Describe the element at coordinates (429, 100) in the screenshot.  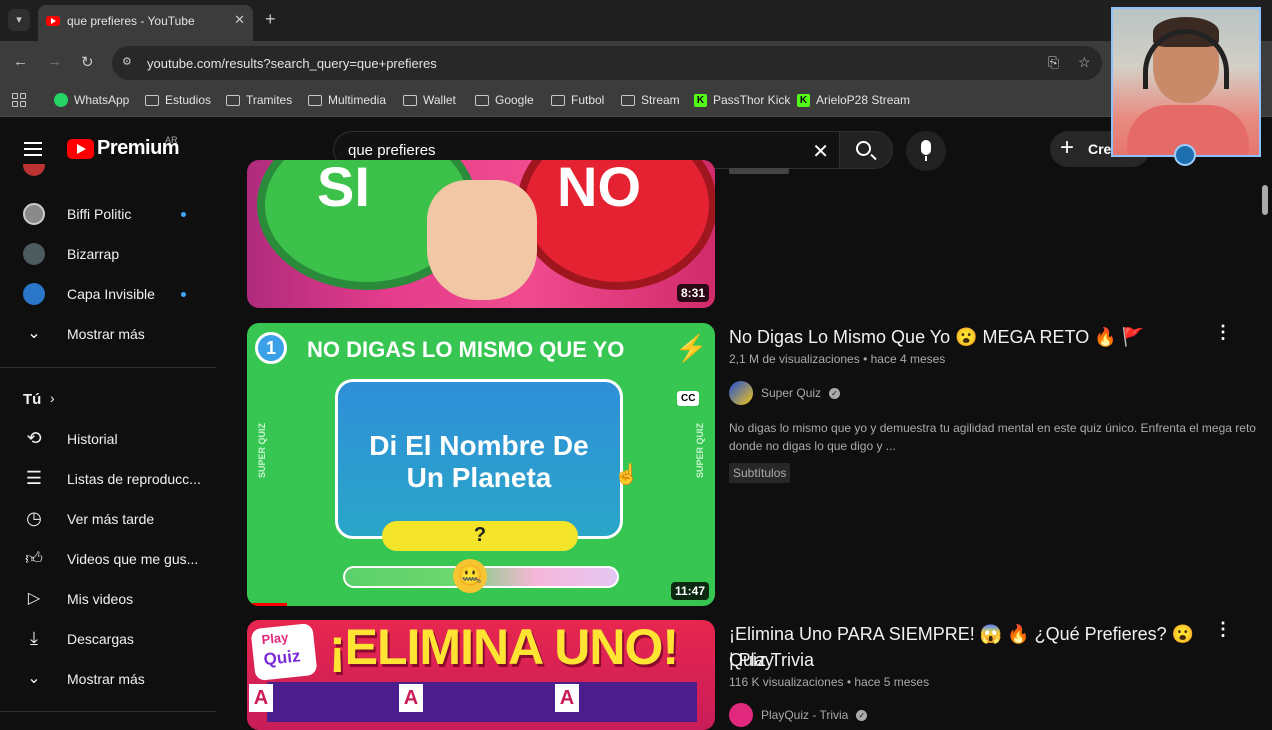
I see `bookmark-wallet: Wallet` at that location.